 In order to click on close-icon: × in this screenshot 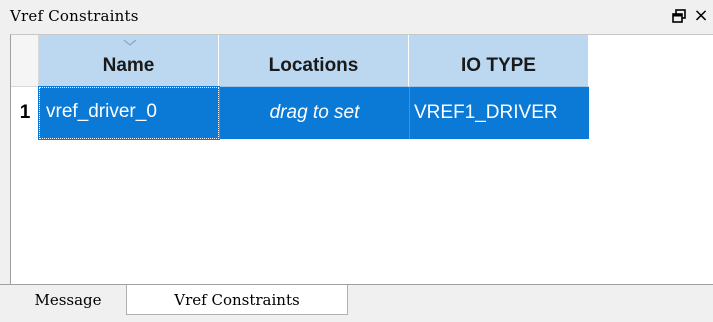, I will do `click(701, 16)`.